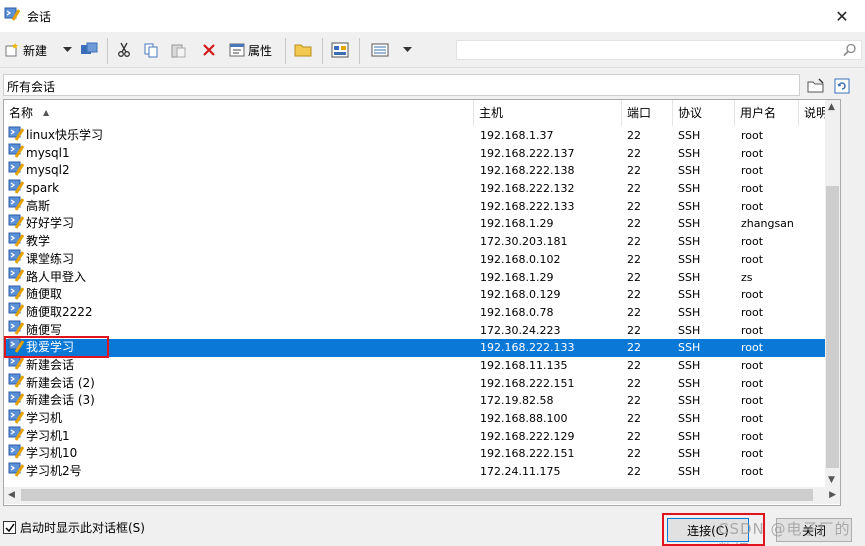 The image size is (865, 546). Describe the element at coordinates (422, 471) in the screenshot. I see `table-row: 学习机2号 172.24.11.175 22 SSH root` at that location.